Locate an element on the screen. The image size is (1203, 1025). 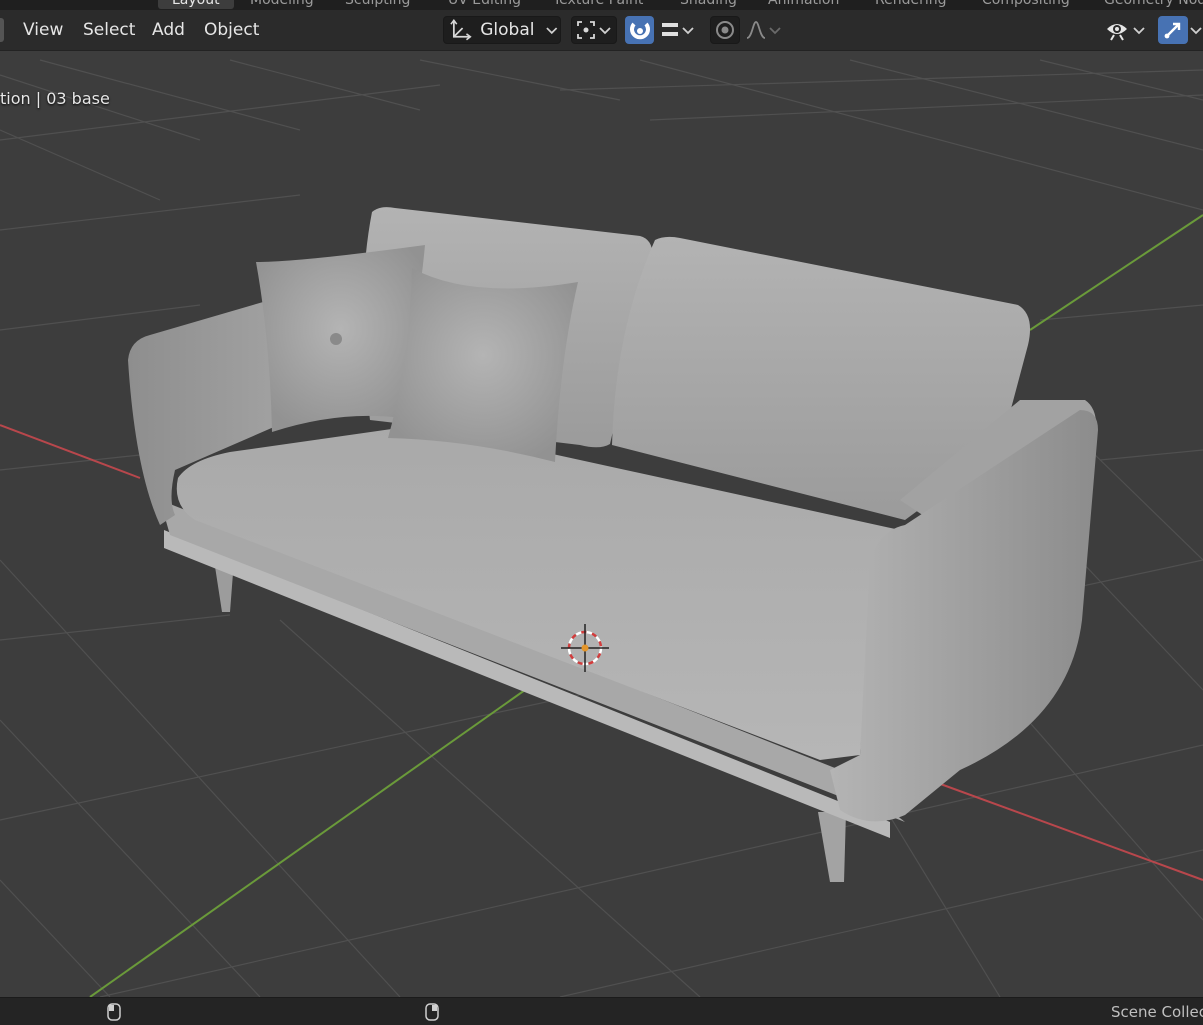
tab-animation: Animation is located at coordinates (803, 4).